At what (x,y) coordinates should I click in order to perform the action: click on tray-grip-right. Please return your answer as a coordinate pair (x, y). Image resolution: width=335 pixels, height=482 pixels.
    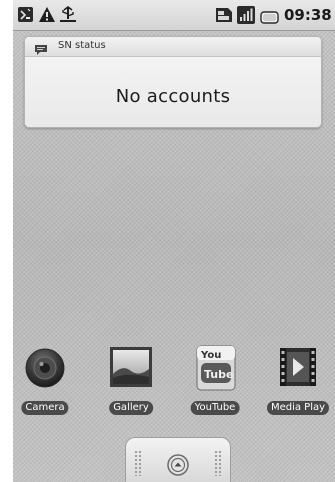
    Looking at the image, I should click on (218, 463).